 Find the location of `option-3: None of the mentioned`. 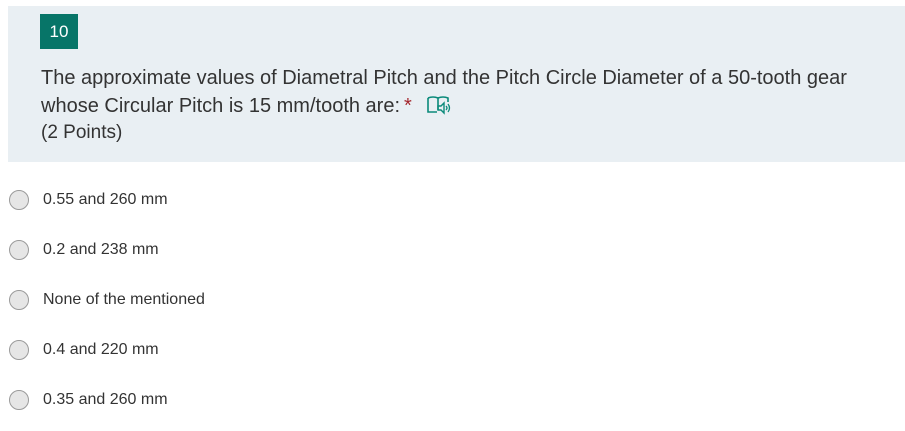

option-3: None of the mentioned is located at coordinates (107, 300).